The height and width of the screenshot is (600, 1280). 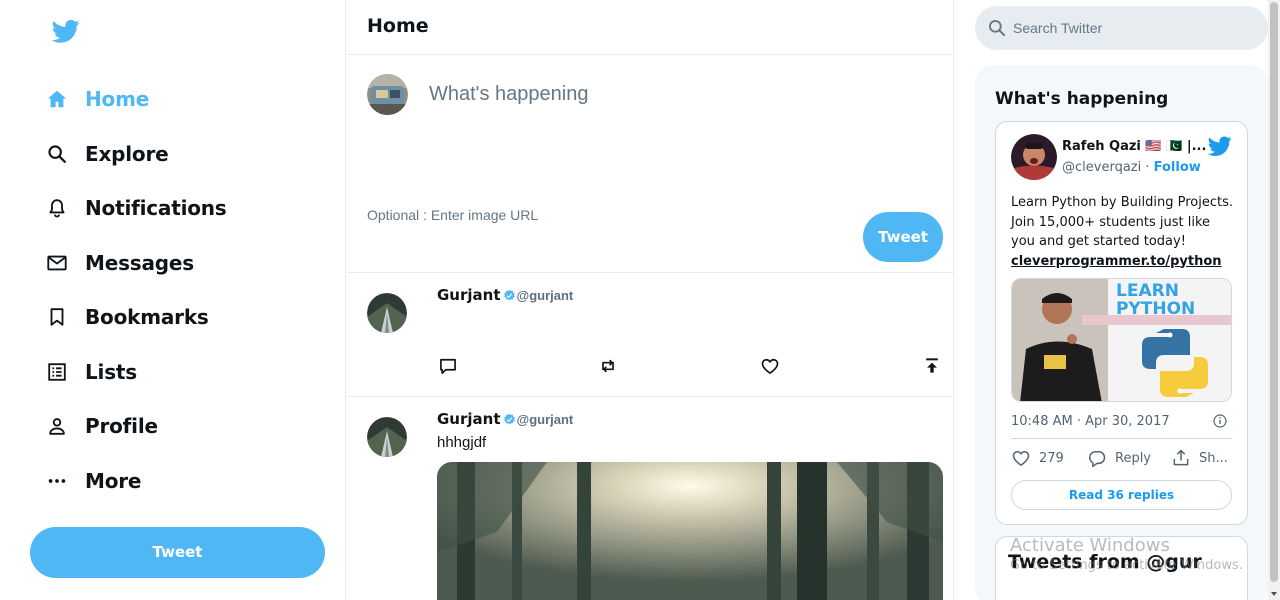 I want to click on sidebar-item-profile: Profile, so click(x=102, y=426).